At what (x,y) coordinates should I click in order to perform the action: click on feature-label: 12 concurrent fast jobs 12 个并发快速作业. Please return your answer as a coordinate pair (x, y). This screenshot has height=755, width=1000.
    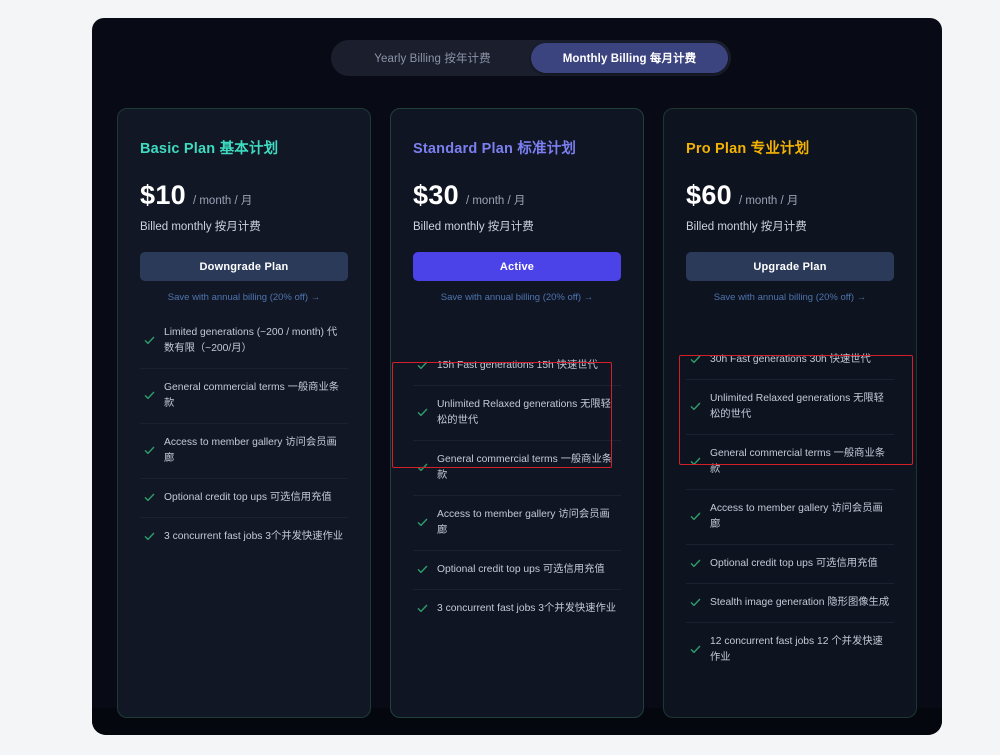
    Looking at the image, I should click on (796, 649).